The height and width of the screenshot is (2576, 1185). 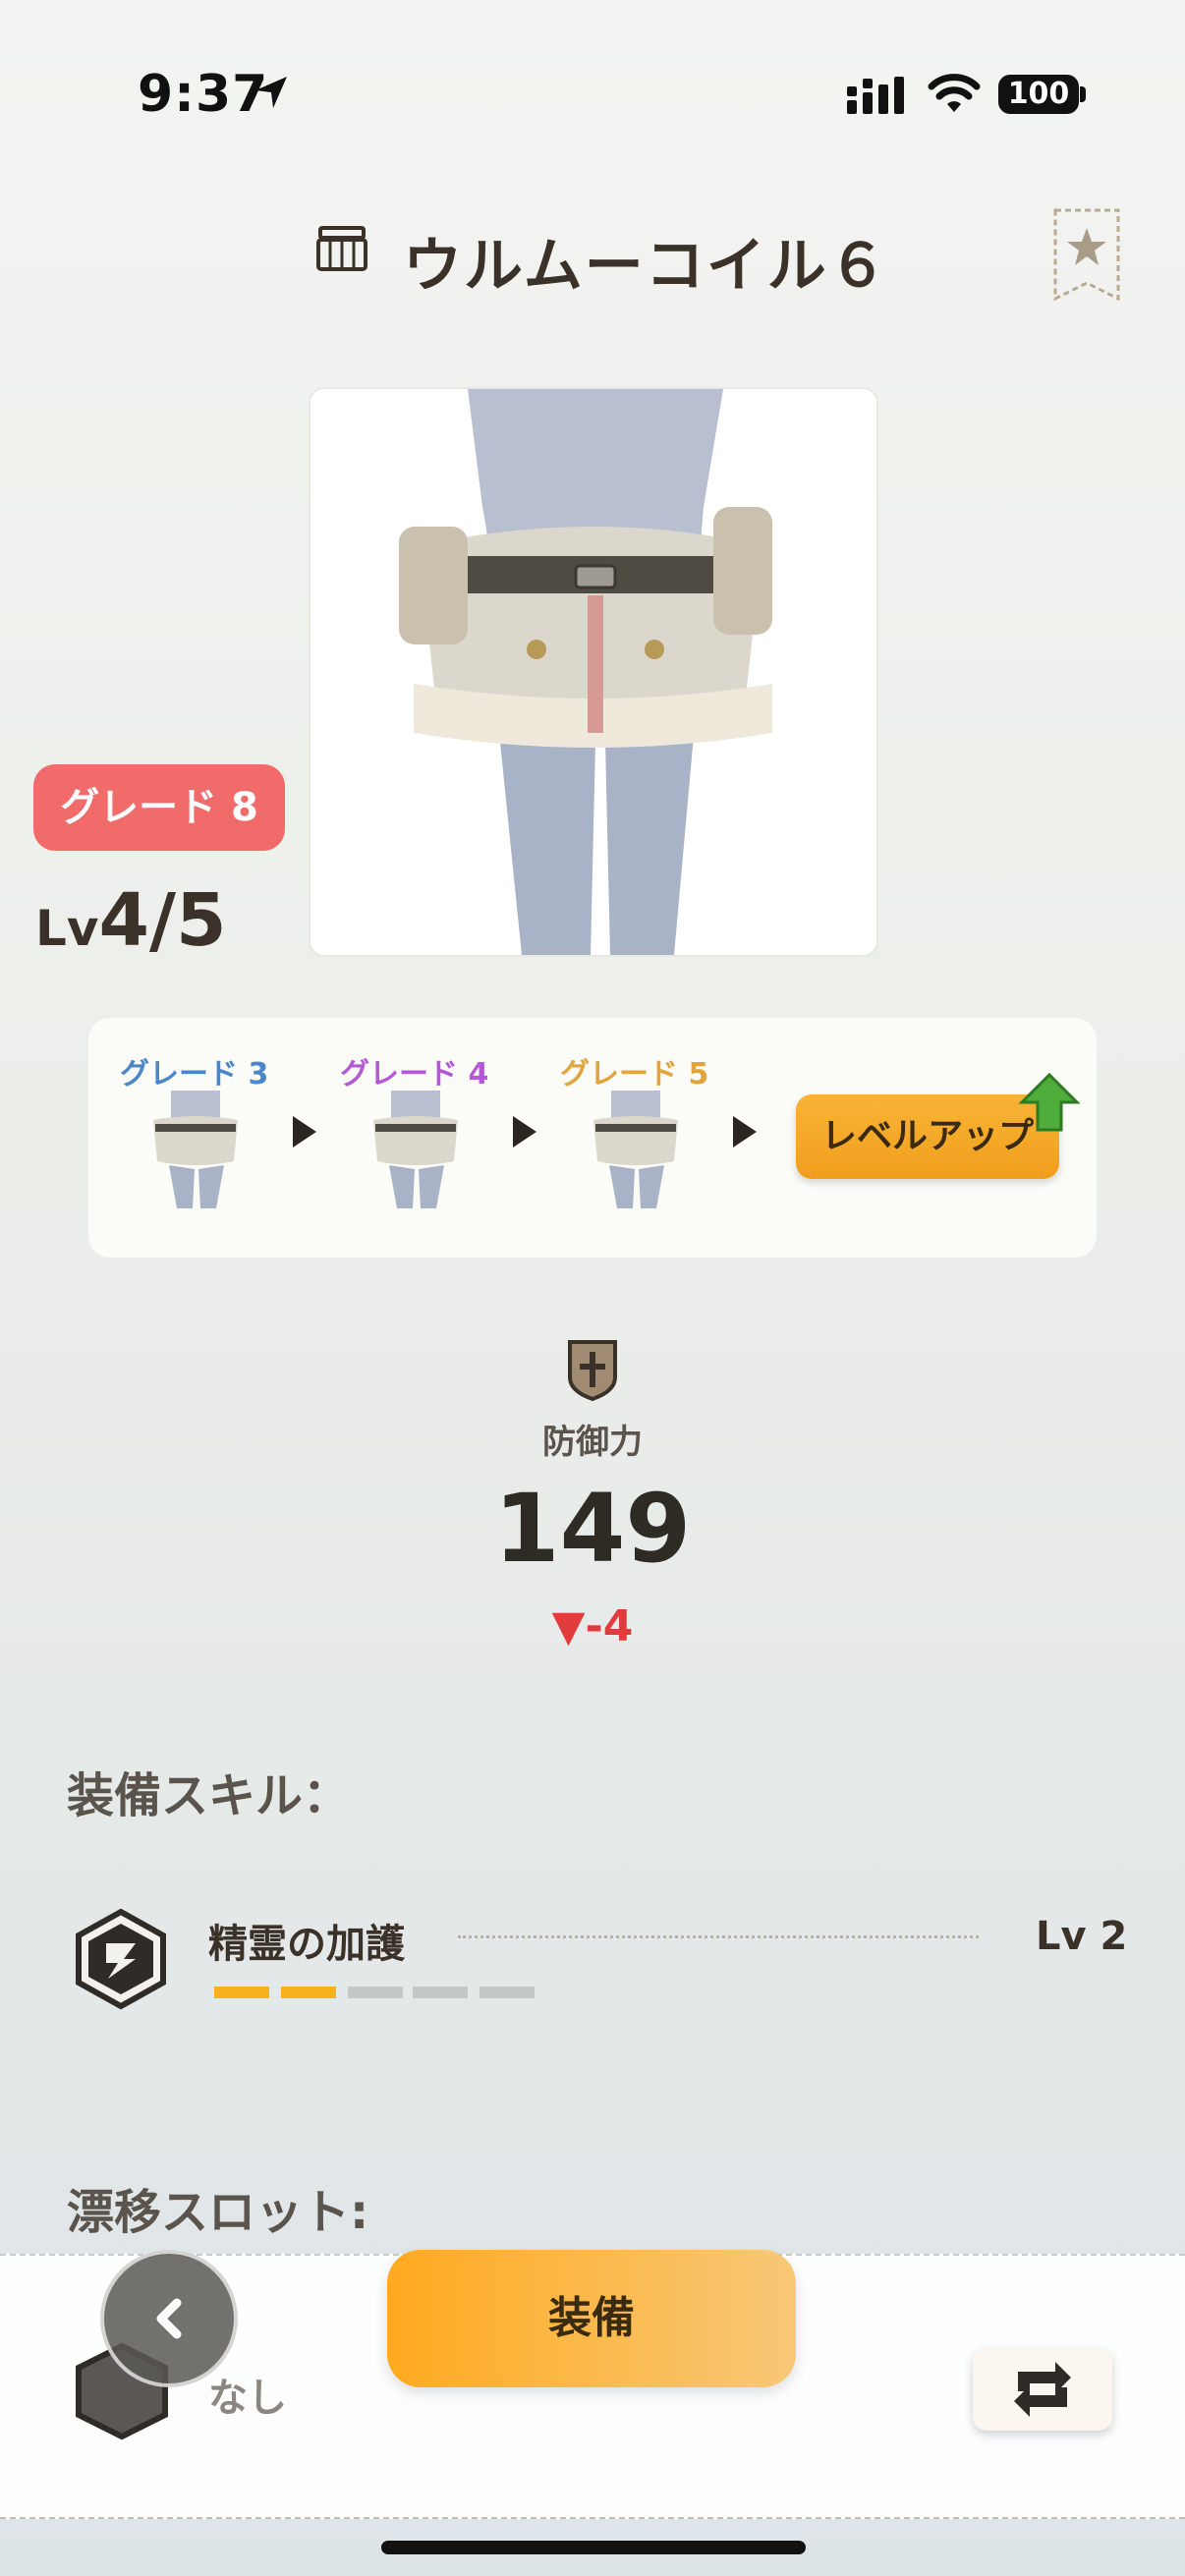 What do you see at coordinates (592, 1442) in the screenshot?
I see `defense-label: 防御力` at bounding box center [592, 1442].